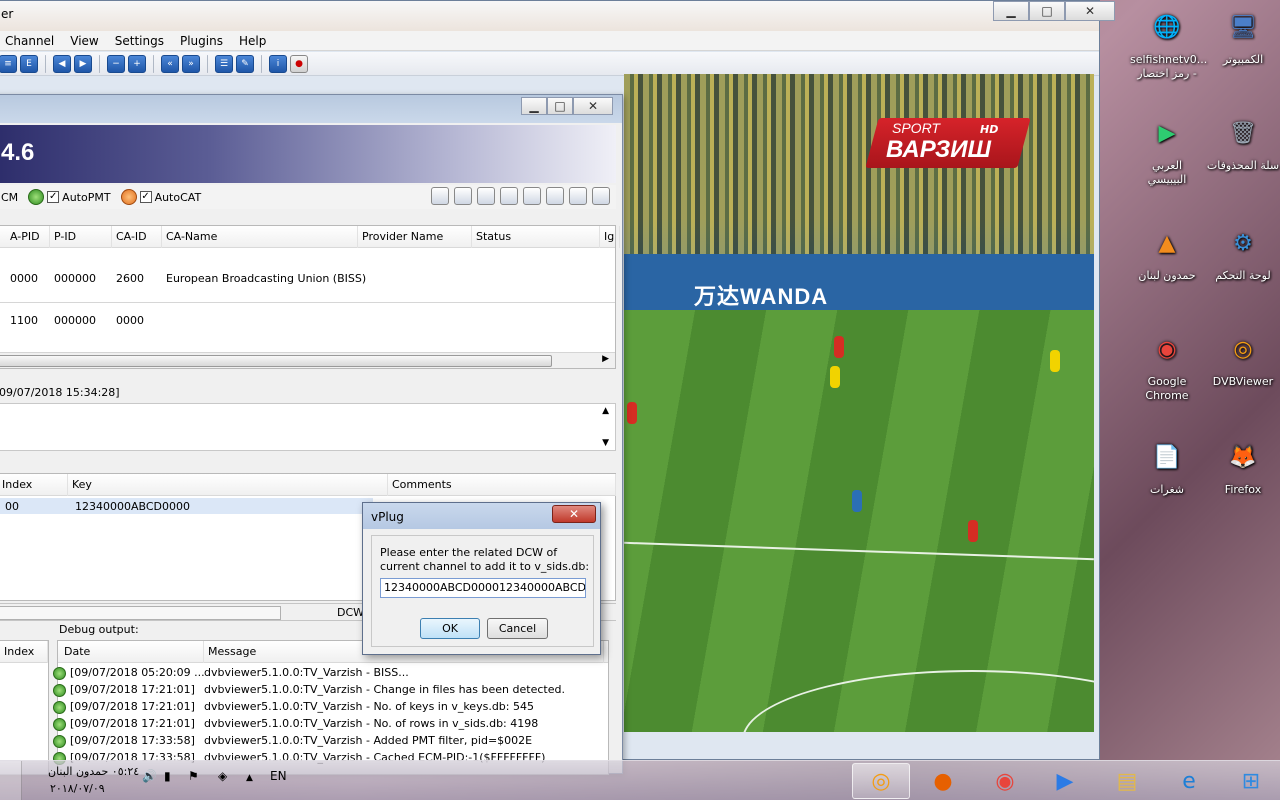 The image size is (1280, 800). I want to click on option-autopmt: ✓ AutoPMT, so click(69, 197).